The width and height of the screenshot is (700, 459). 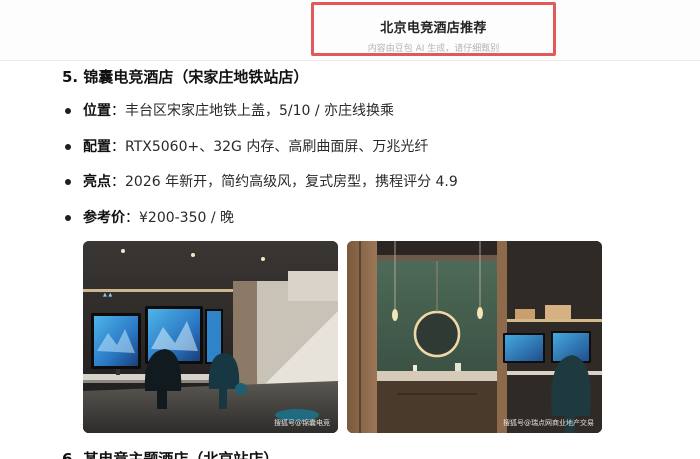 I want to click on image-watermark: 搜狐号@锦囊电竞, so click(x=302, y=423).